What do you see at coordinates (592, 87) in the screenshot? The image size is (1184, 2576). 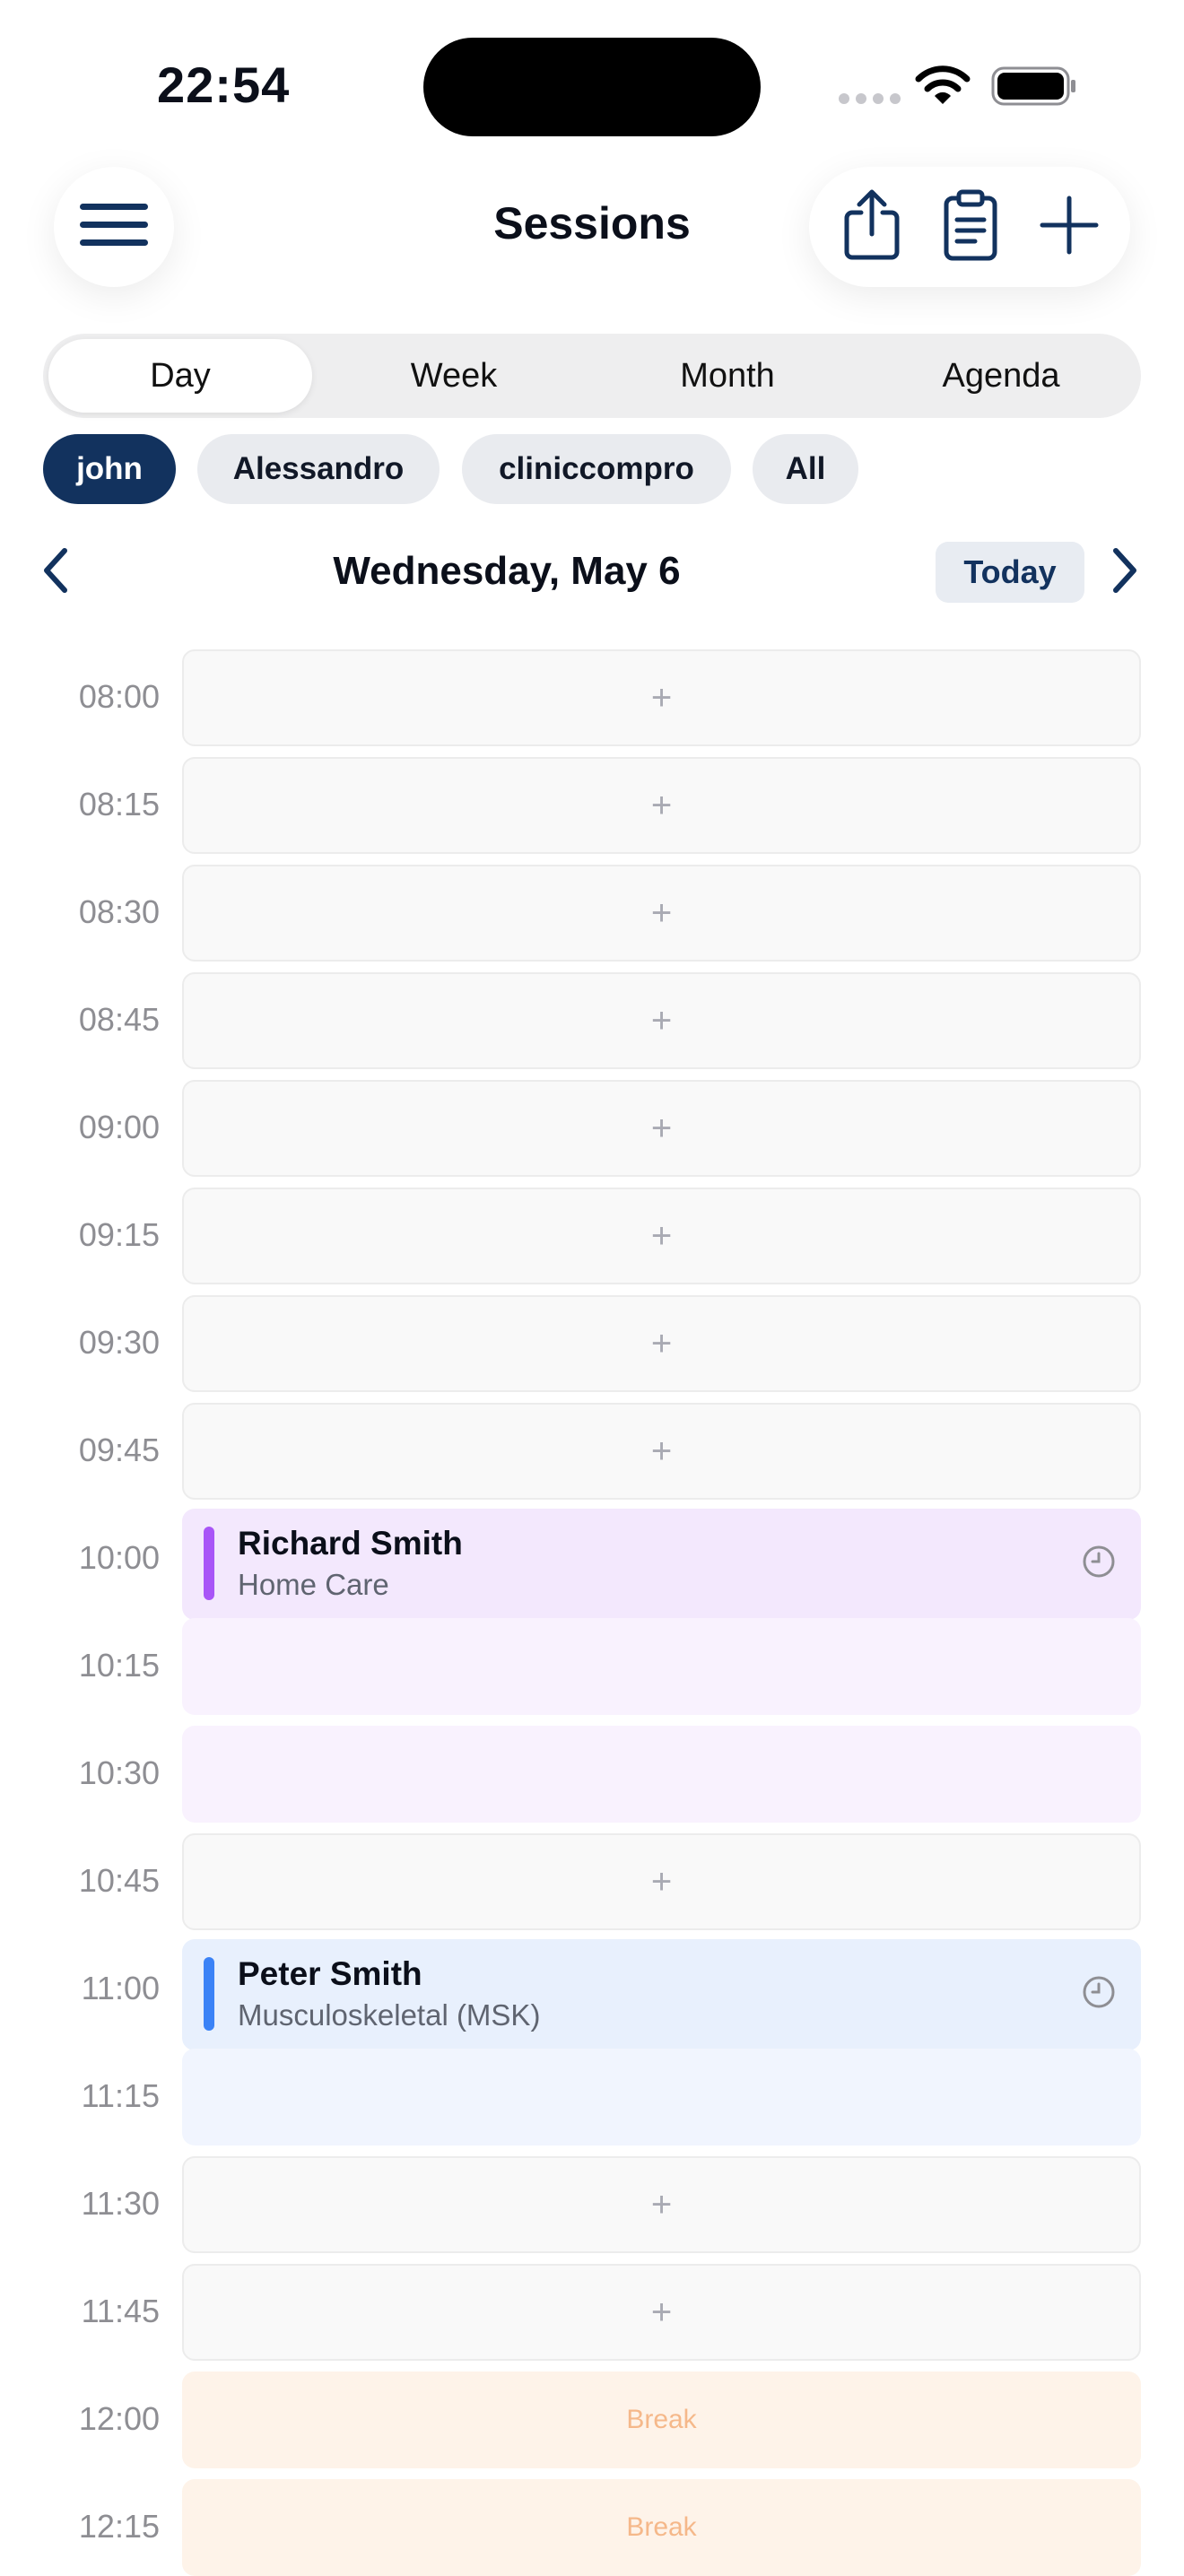 I see `dynamic-island` at bounding box center [592, 87].